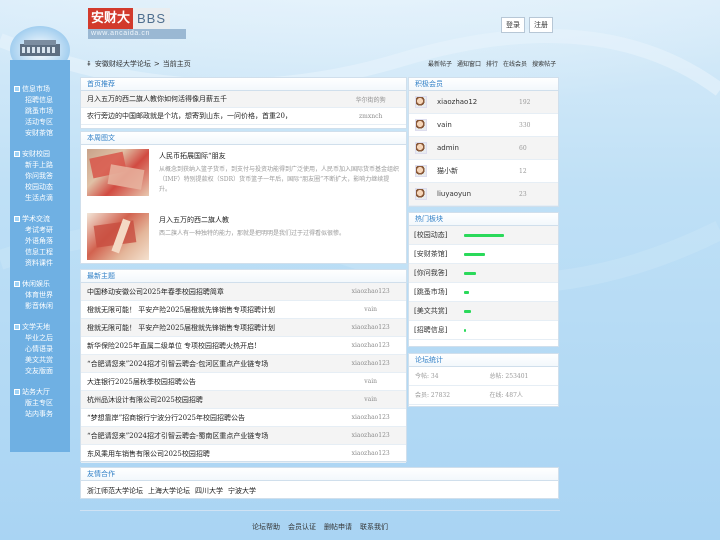 The width and height of the screenshot is (720, 540). I want to click on member-name: admin, so click(478, 148).